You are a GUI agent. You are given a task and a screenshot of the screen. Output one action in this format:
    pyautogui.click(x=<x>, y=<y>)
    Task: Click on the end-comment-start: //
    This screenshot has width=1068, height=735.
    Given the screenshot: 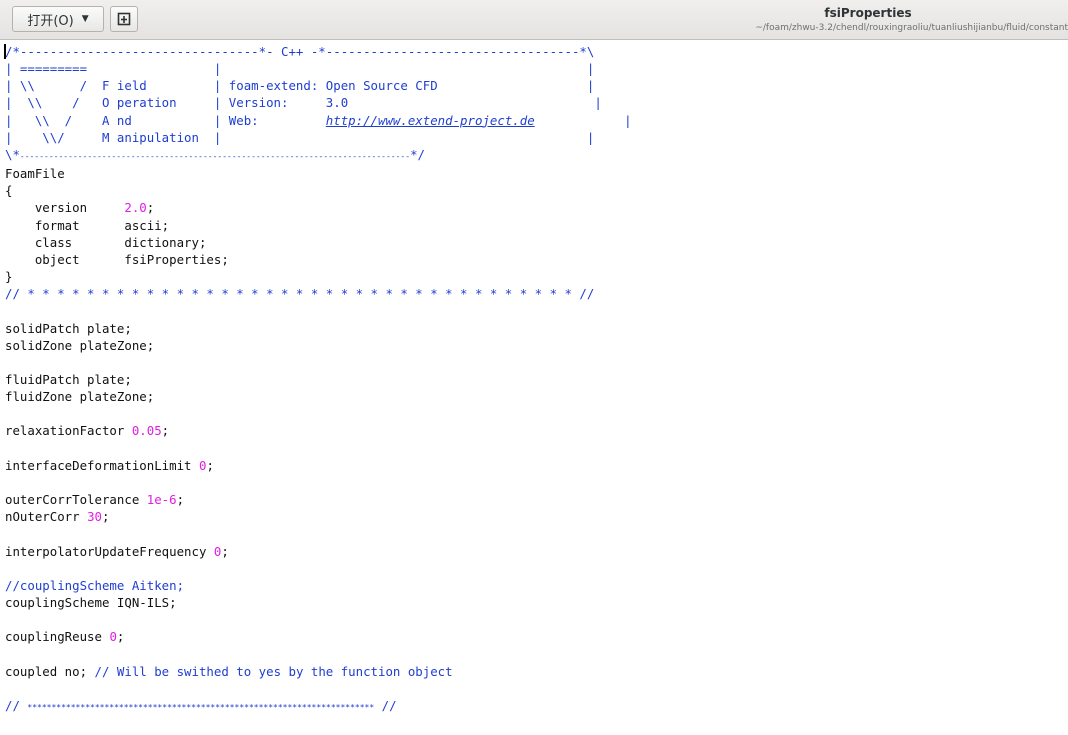 What is the action you would take?
    pyautogui.click(x=16, y=705)
    